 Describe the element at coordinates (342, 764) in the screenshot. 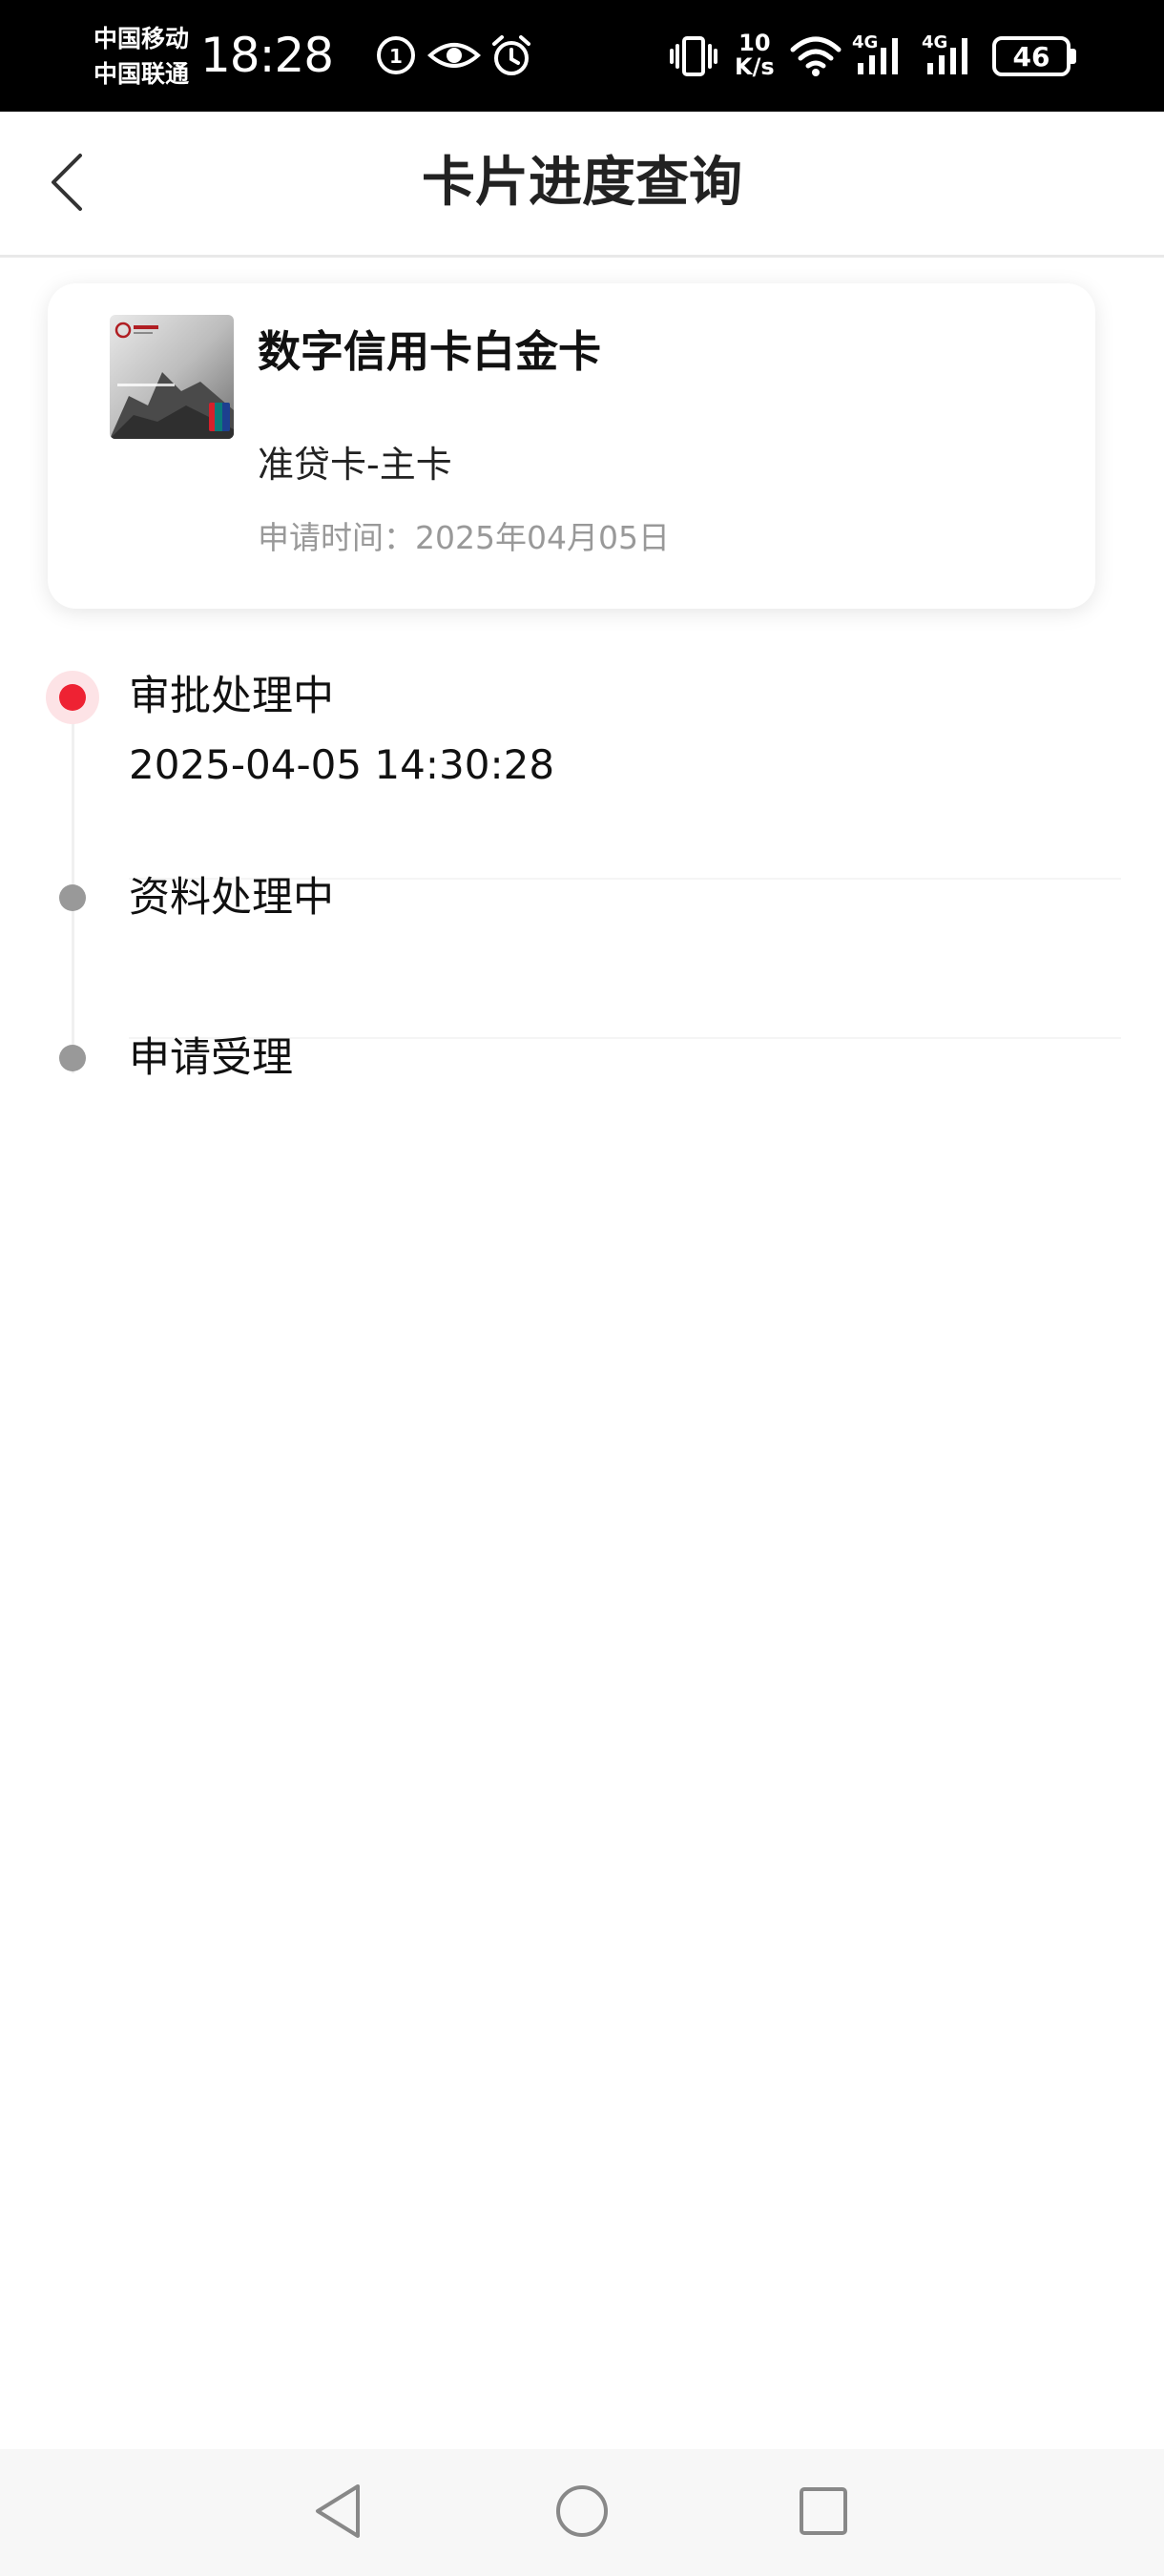

I see `step-time: 2025-04-05 14:30:28` at that location.